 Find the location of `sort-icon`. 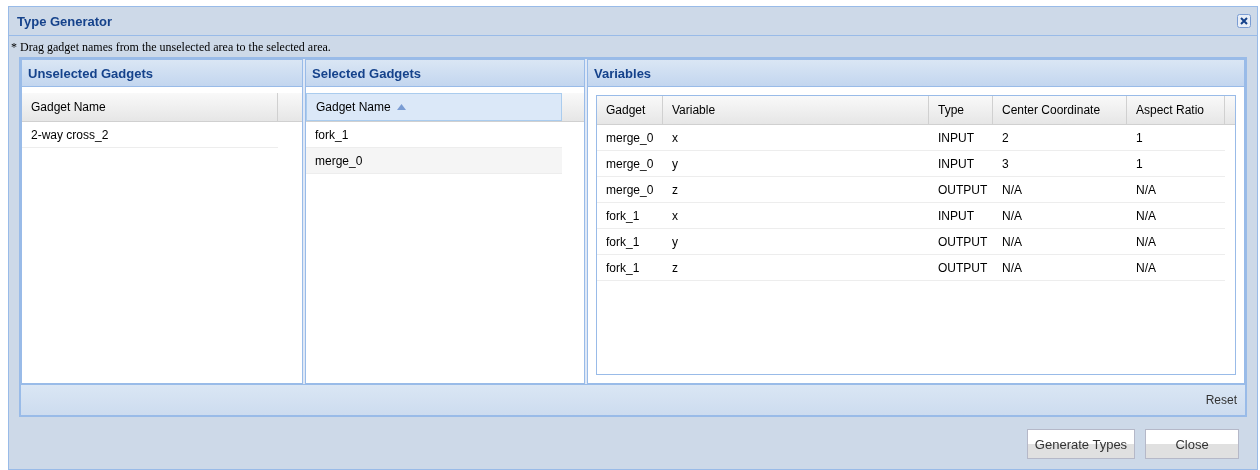

sort-icon is located at coordinates (401, 107).